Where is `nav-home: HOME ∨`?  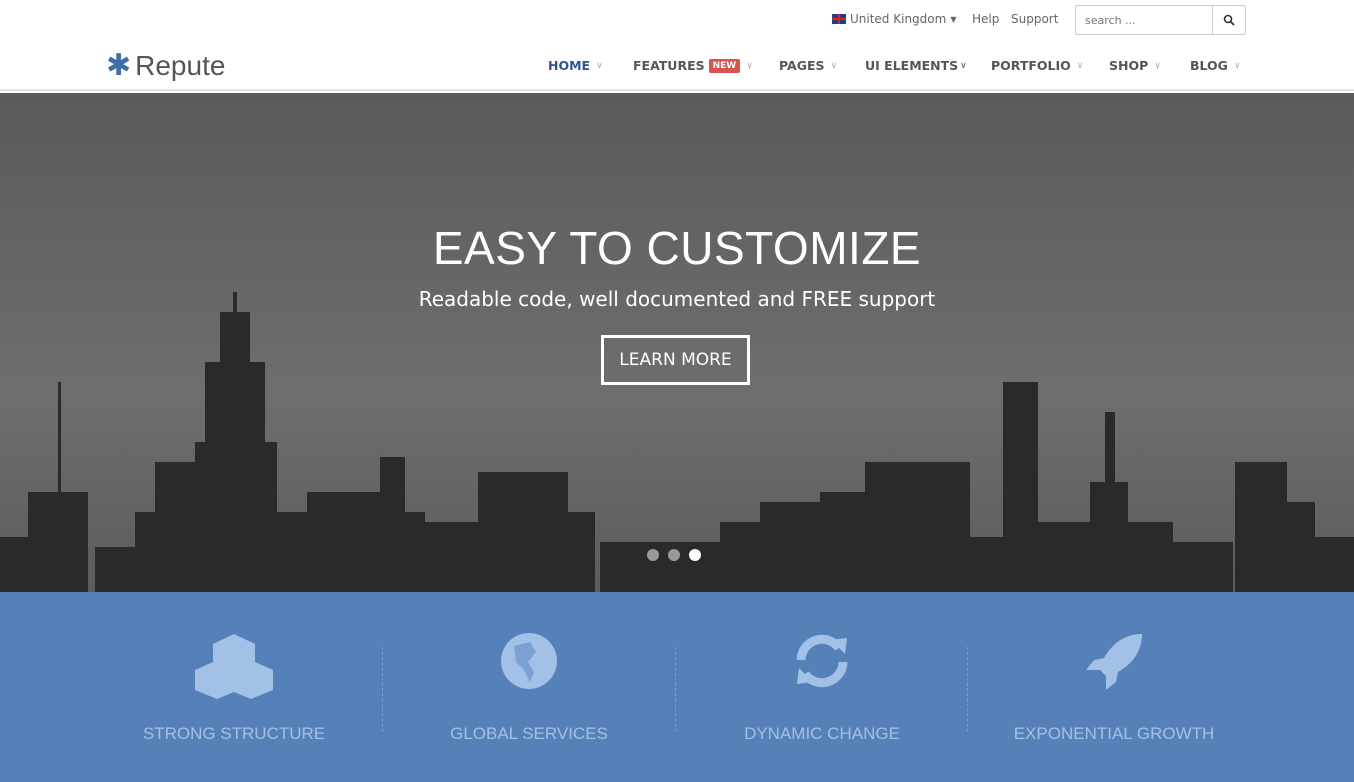
nav-home: HOME ∨ is located at coordinates (575, 65).